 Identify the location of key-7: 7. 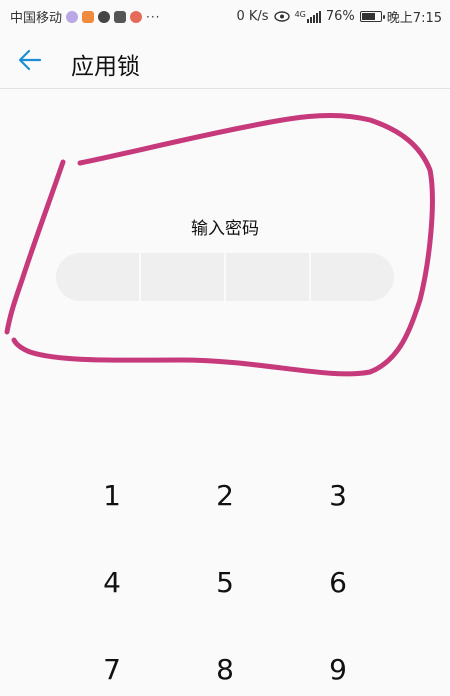
(112, 662).